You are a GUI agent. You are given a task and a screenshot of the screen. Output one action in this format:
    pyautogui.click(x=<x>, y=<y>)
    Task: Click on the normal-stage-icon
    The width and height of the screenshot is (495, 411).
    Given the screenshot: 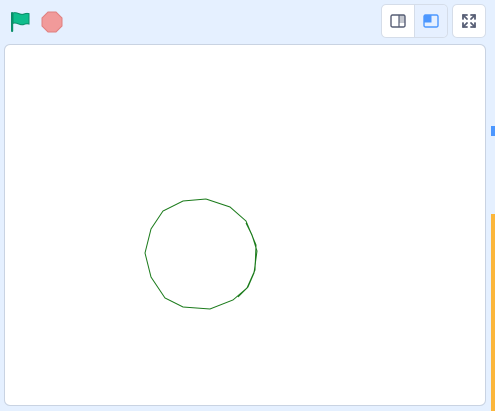 What is the action you would take?
    pyautogui.click(x=431, y=21)
    